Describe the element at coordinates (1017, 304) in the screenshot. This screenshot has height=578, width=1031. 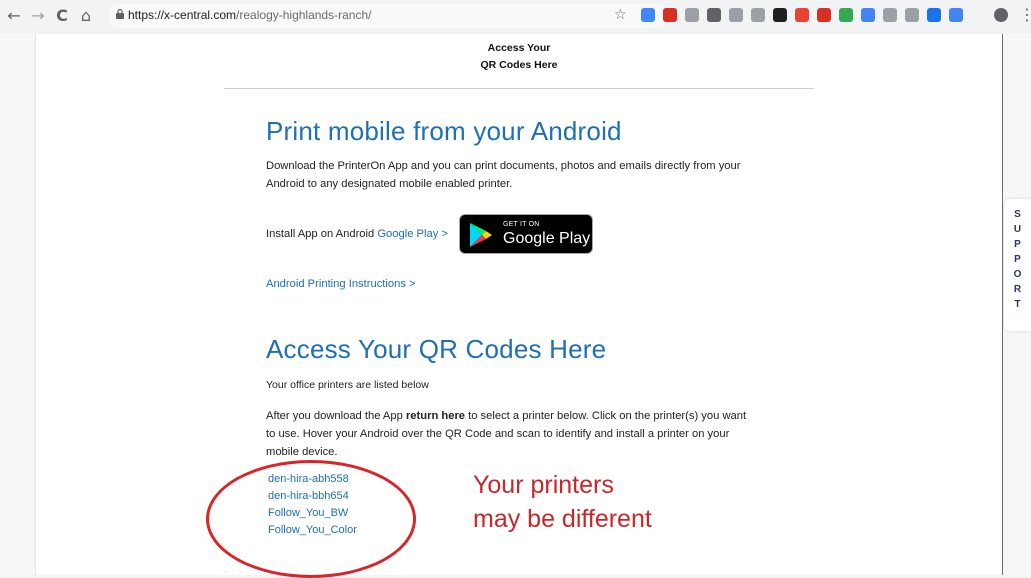
I see `support-letter: T` at that location.